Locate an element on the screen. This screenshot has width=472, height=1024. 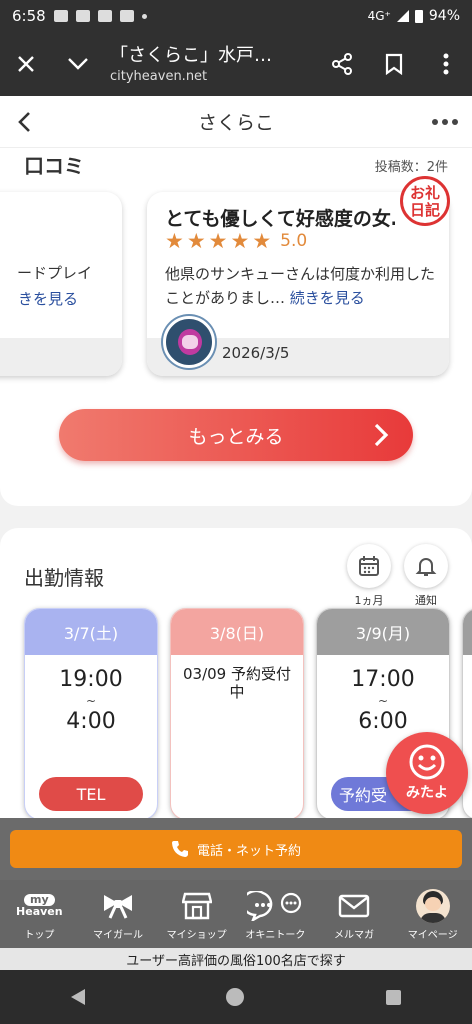
browser-toolbar: 「さくらこ」水戸… cityheaven.net is located at coordinates (236, 64).